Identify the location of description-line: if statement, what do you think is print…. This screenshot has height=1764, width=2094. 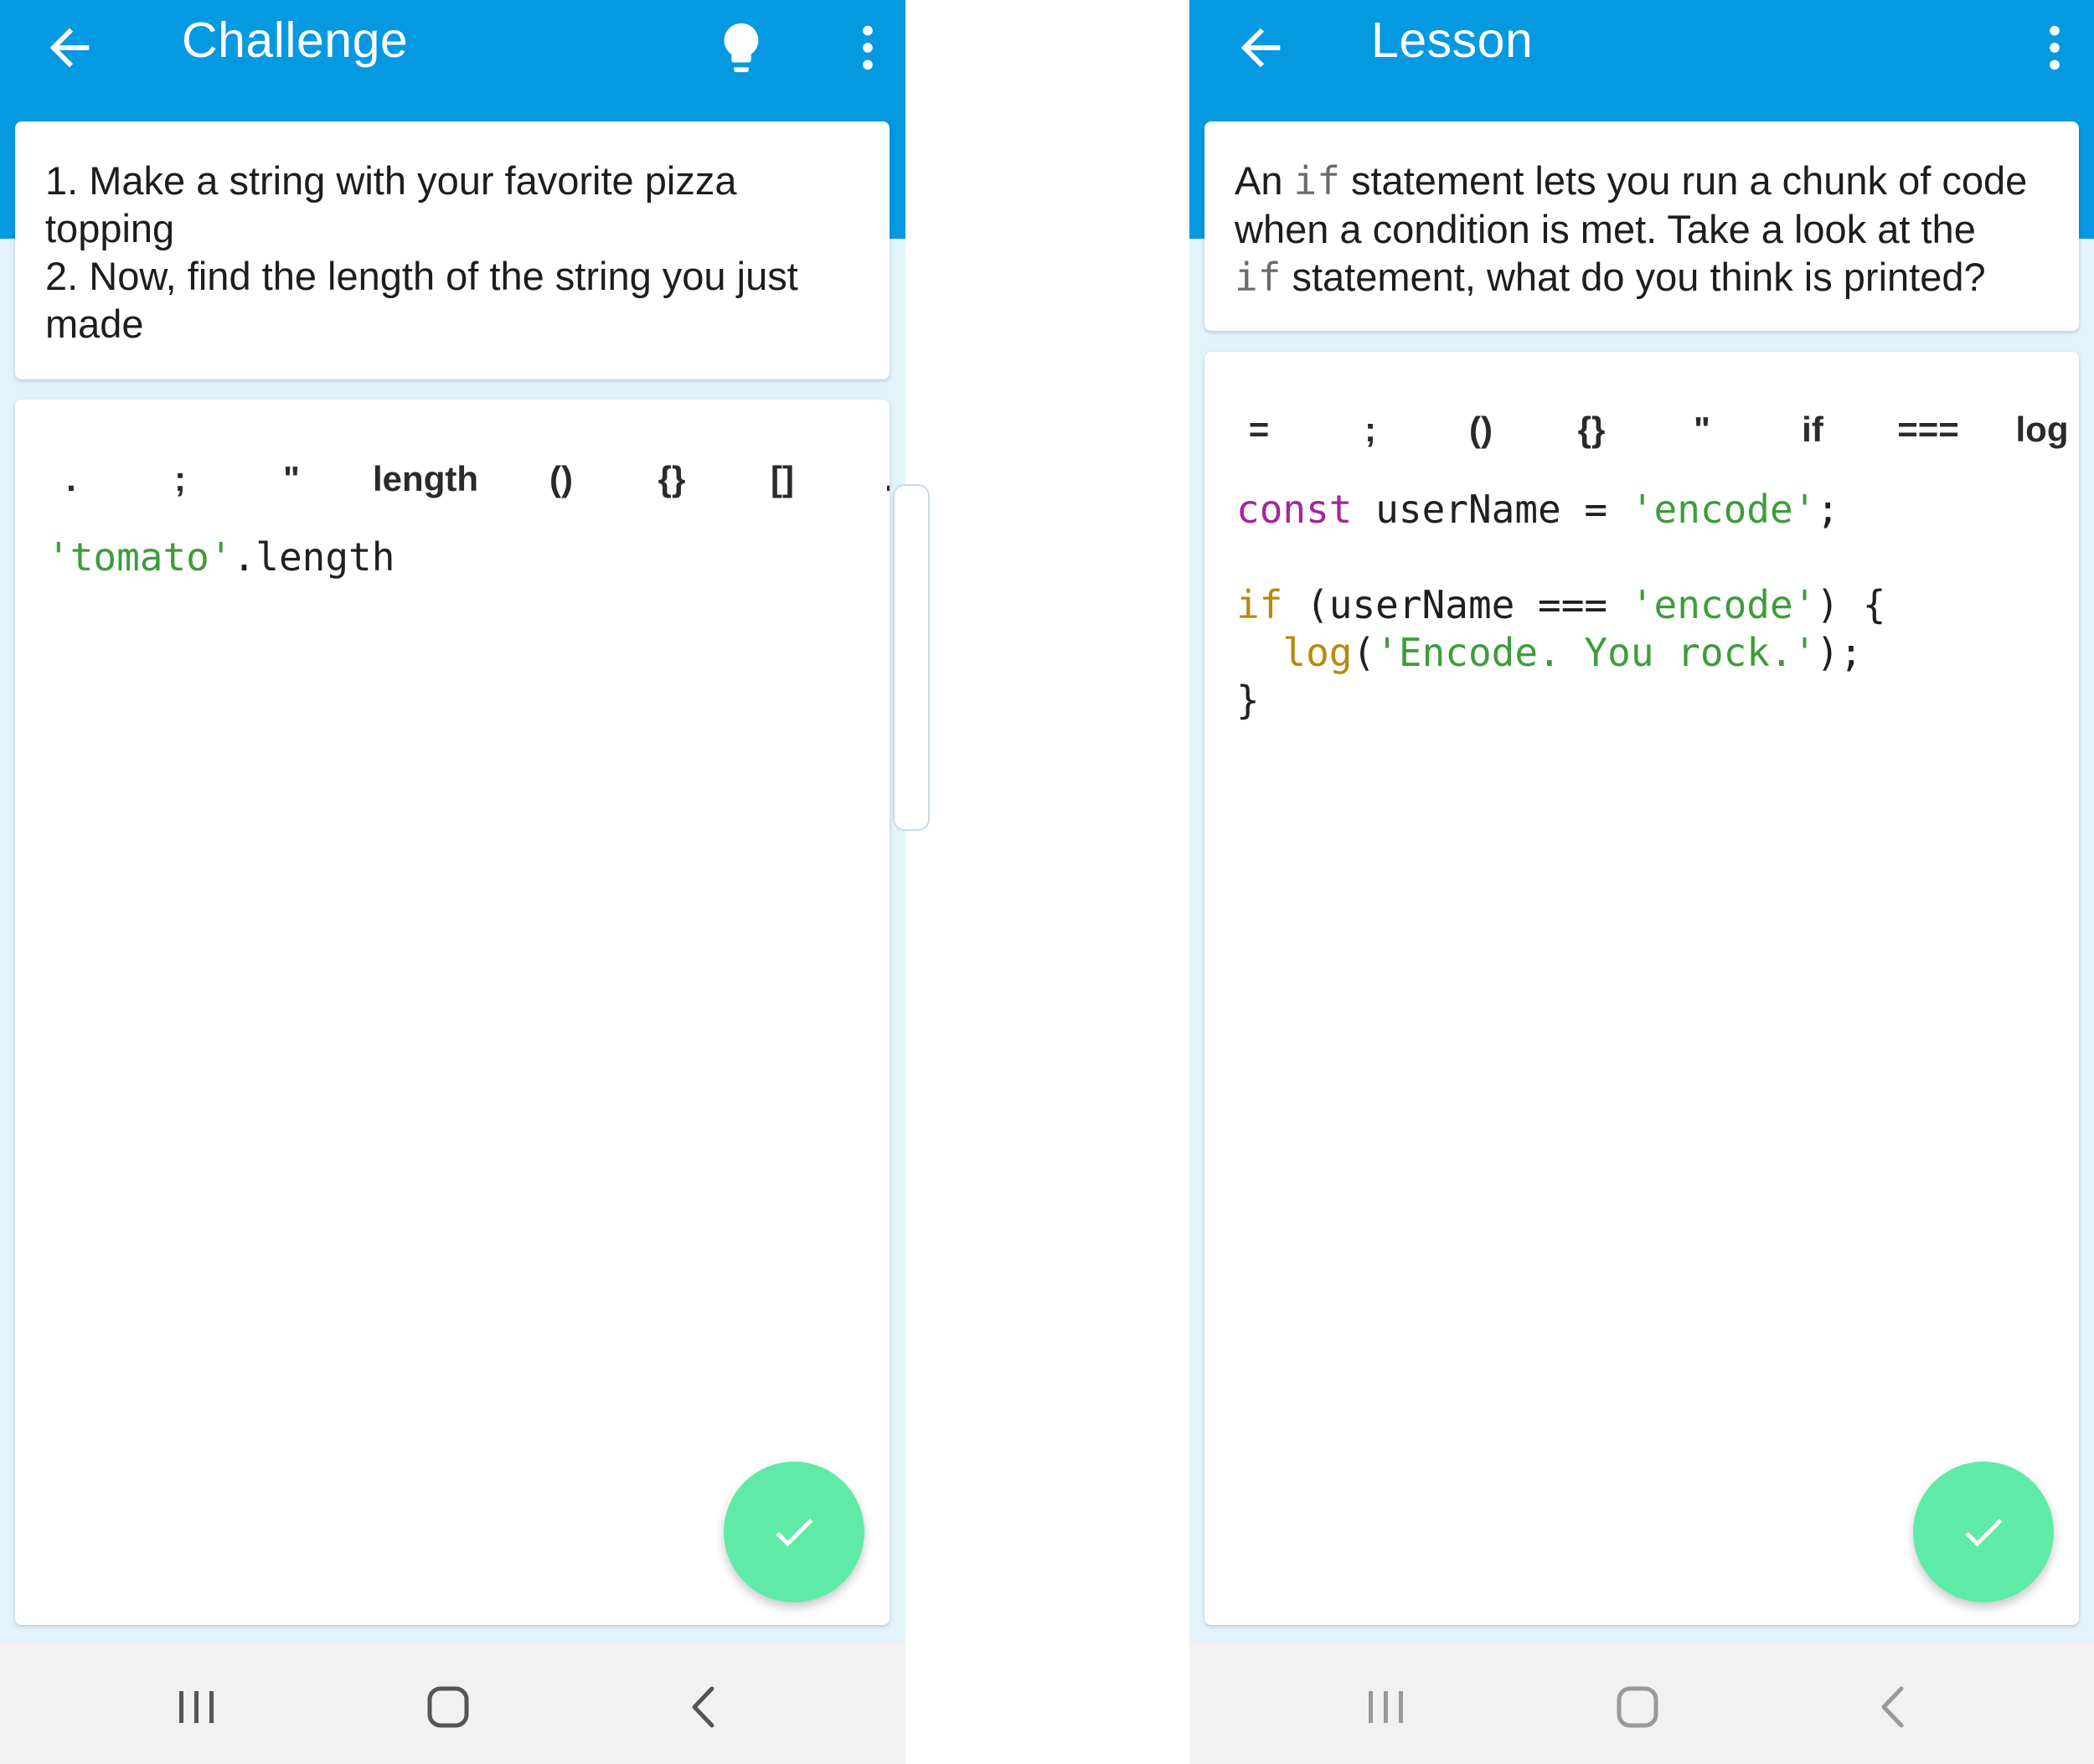
(1642, 278).